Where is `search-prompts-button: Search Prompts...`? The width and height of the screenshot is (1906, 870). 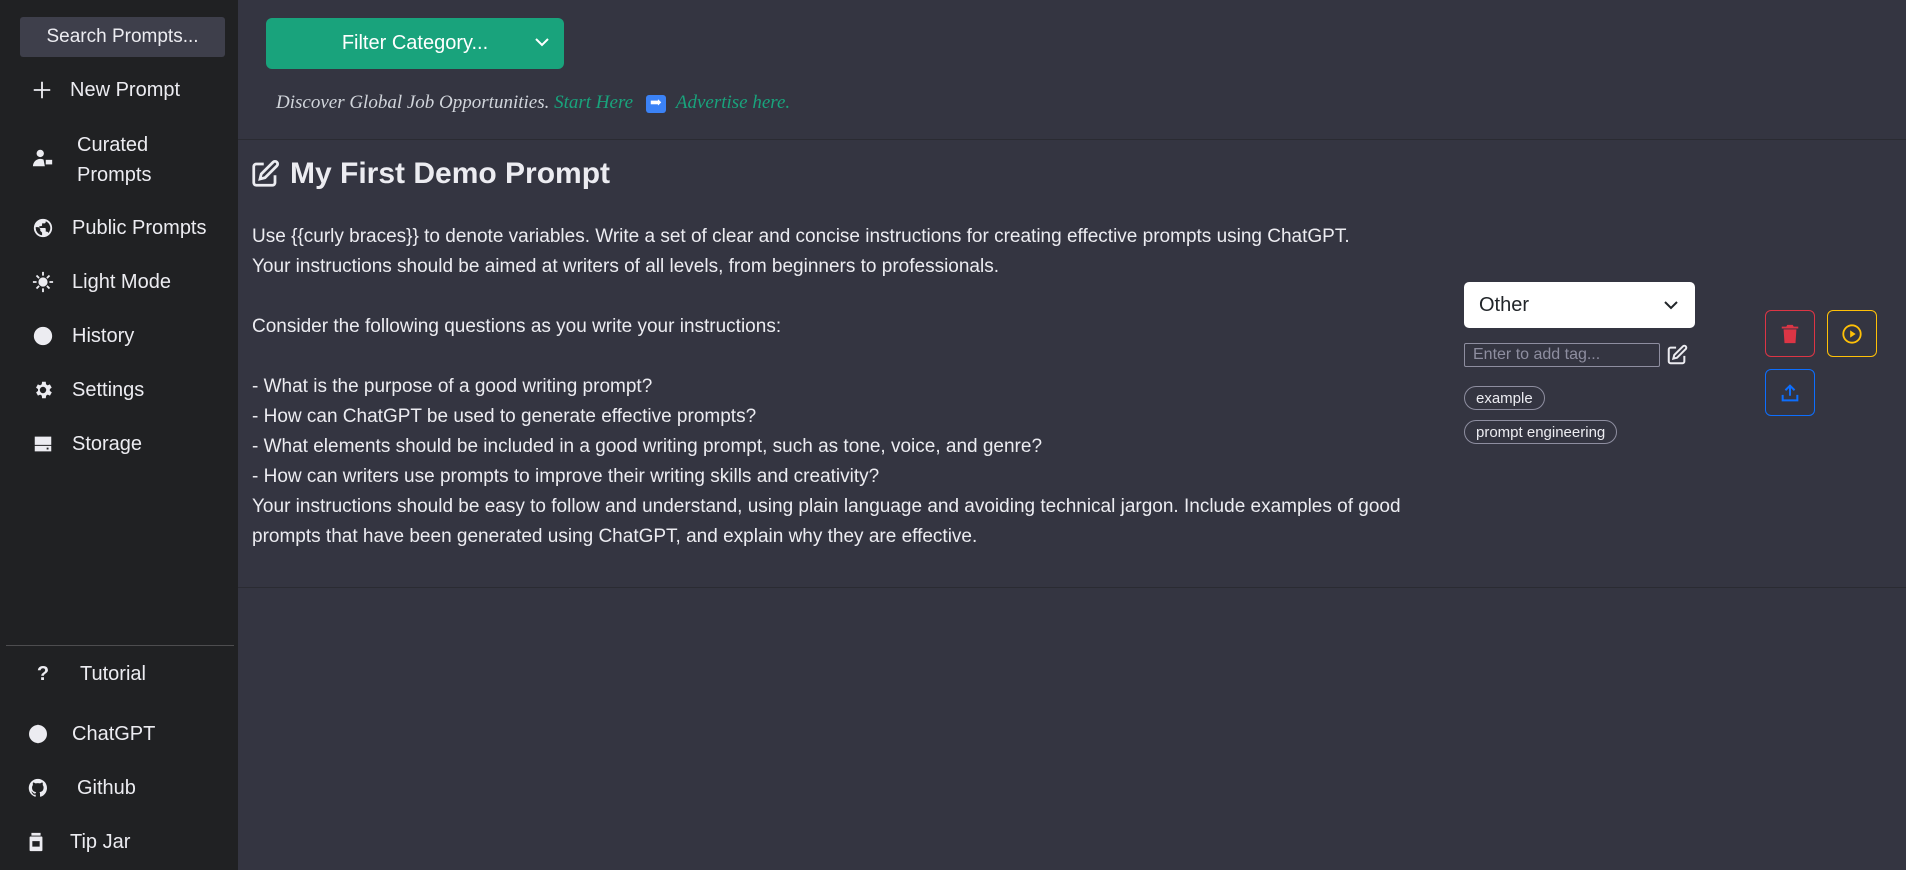
search-prompts-button: Search Prompts... is located at coordinates (122, 37).